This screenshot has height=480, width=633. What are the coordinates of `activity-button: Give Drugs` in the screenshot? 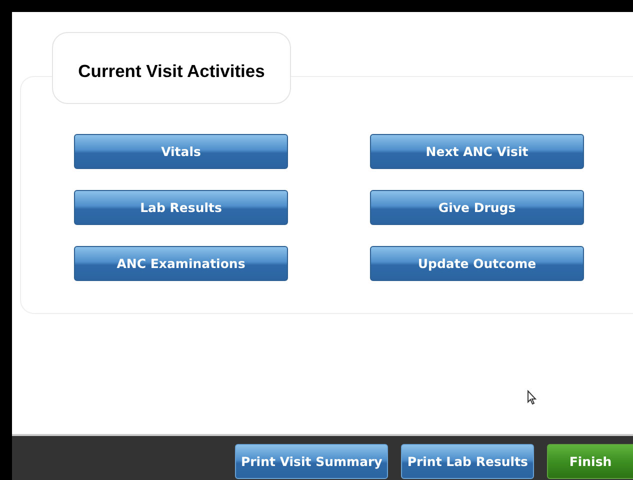 It's located at (477, 207).